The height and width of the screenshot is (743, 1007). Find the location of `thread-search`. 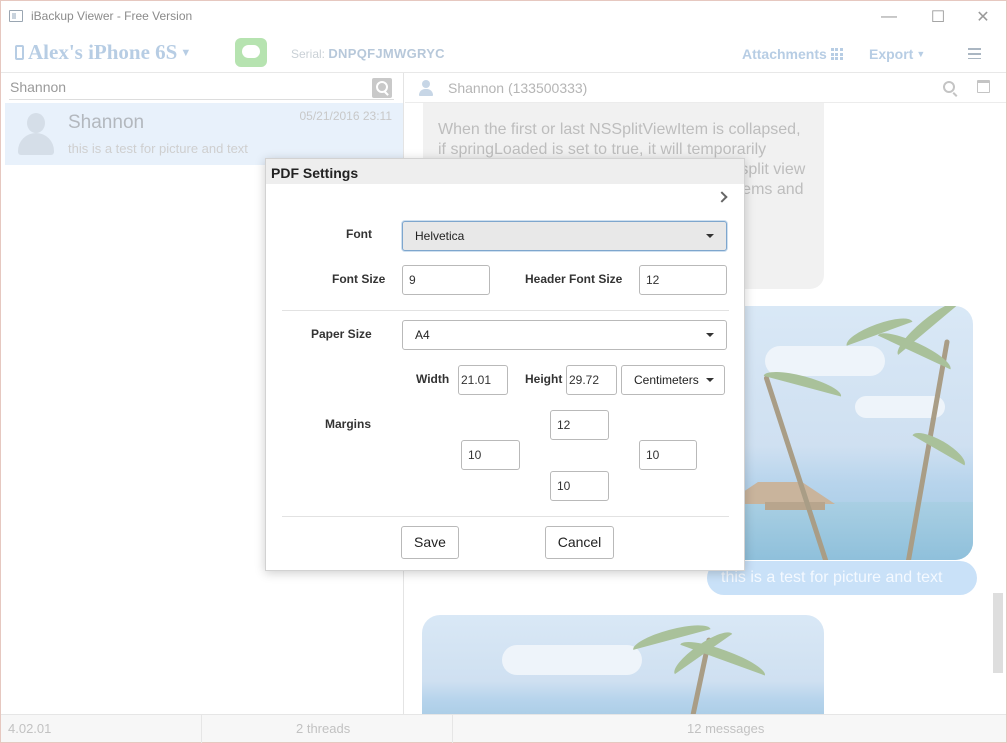

thread-search is located at coordinates (201, 88).